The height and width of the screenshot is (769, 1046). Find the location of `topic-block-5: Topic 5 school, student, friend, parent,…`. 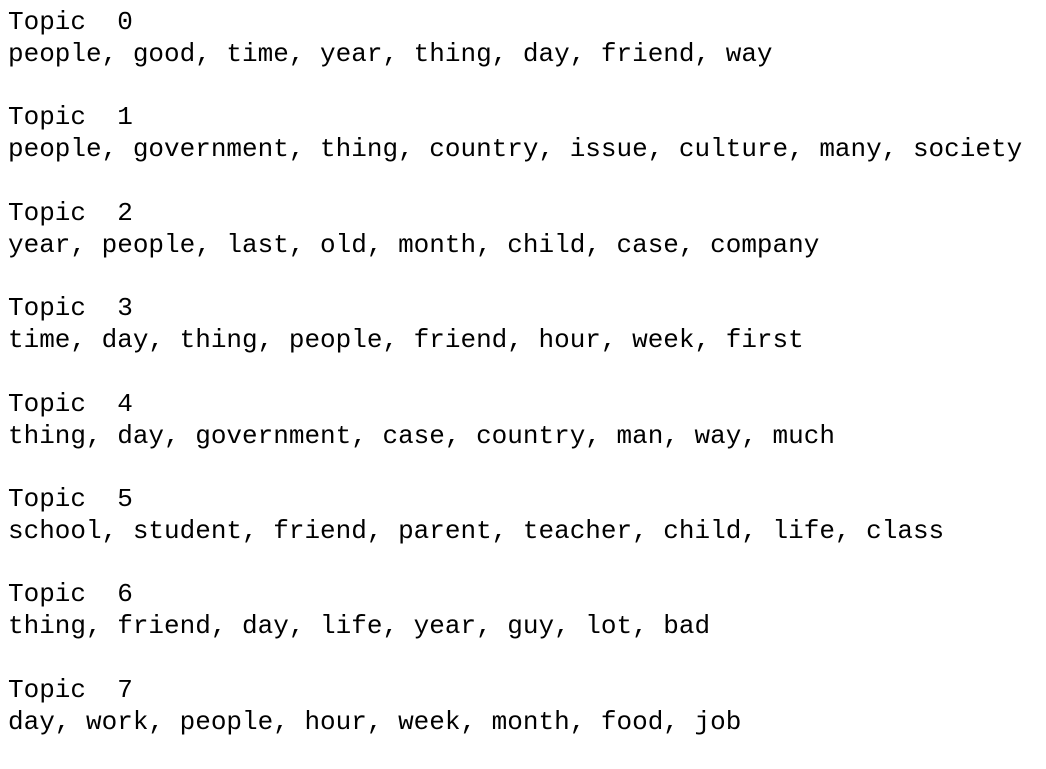

topic-block-5: Topic 5 school, student, friend, parent,… is located at coordinates (523, 530).